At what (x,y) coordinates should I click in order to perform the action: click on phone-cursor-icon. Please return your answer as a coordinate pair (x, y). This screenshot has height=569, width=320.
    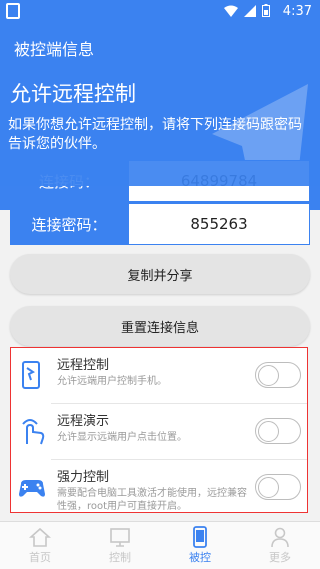
    Looking at the image, I should click on (31, 375).